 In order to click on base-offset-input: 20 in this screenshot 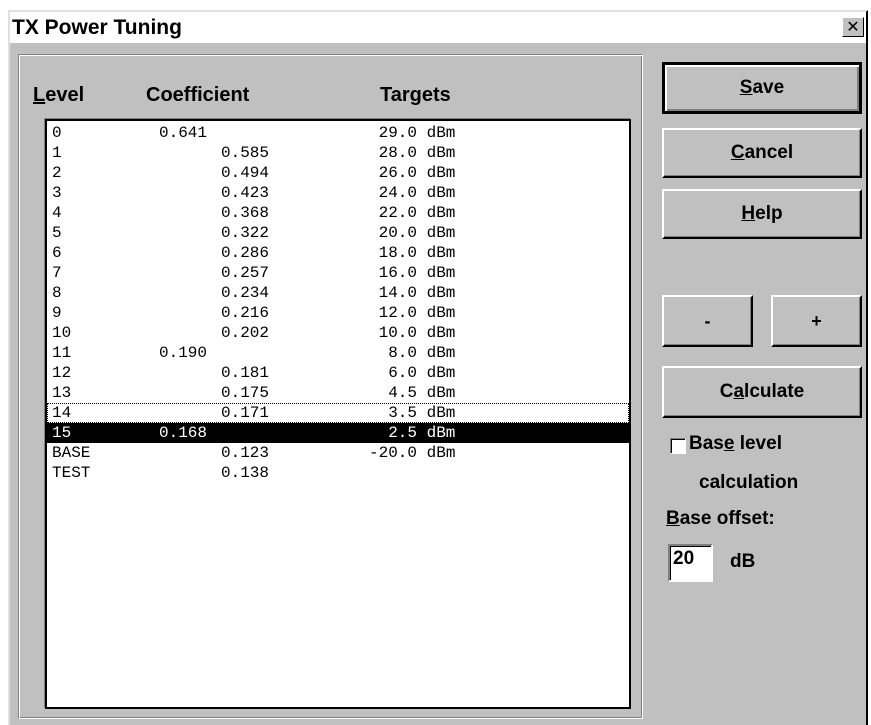, I will do `click(690, 563)`.